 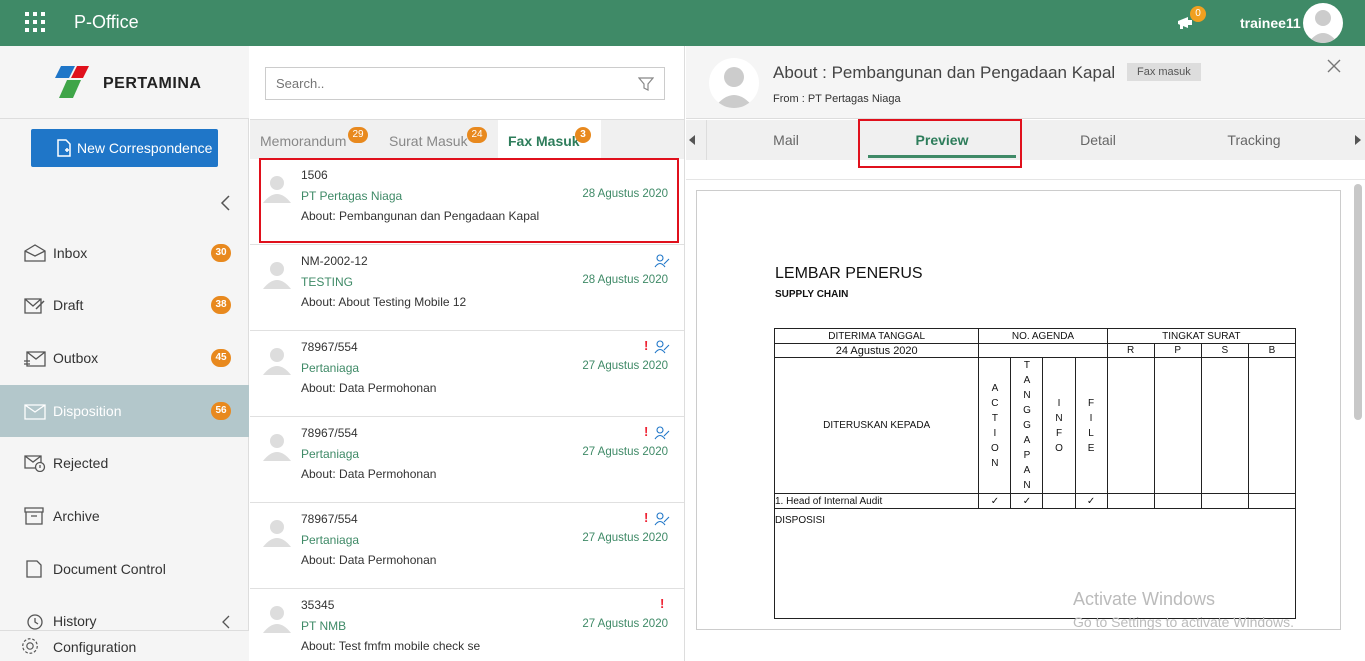 What do you see at coordinates (1358, 302) in the screenshot?
I see `preview-scrollbar` at bounding box center [1358, 302].